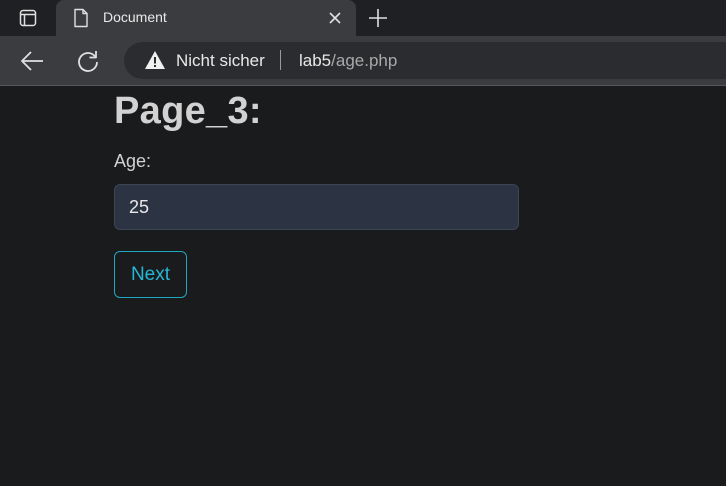 This screenshot has width=726, height=486. What do you see at coordinates (335, 18) in the screenshot?
I see `close-icon` at bounding box center [335, 18].